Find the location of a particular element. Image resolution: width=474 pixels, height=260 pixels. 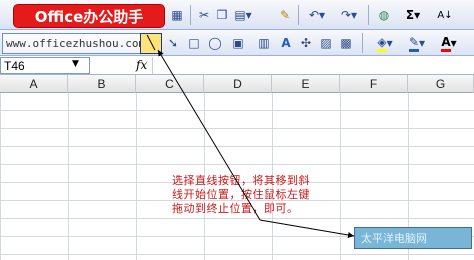

standard-toolbar: Office办公助手 ▦ ✂ ❐ ▤▾ ✎ ↶▾ ↷▾ ◍ Σ▾ A↓ is located at coordinates (237, 15).